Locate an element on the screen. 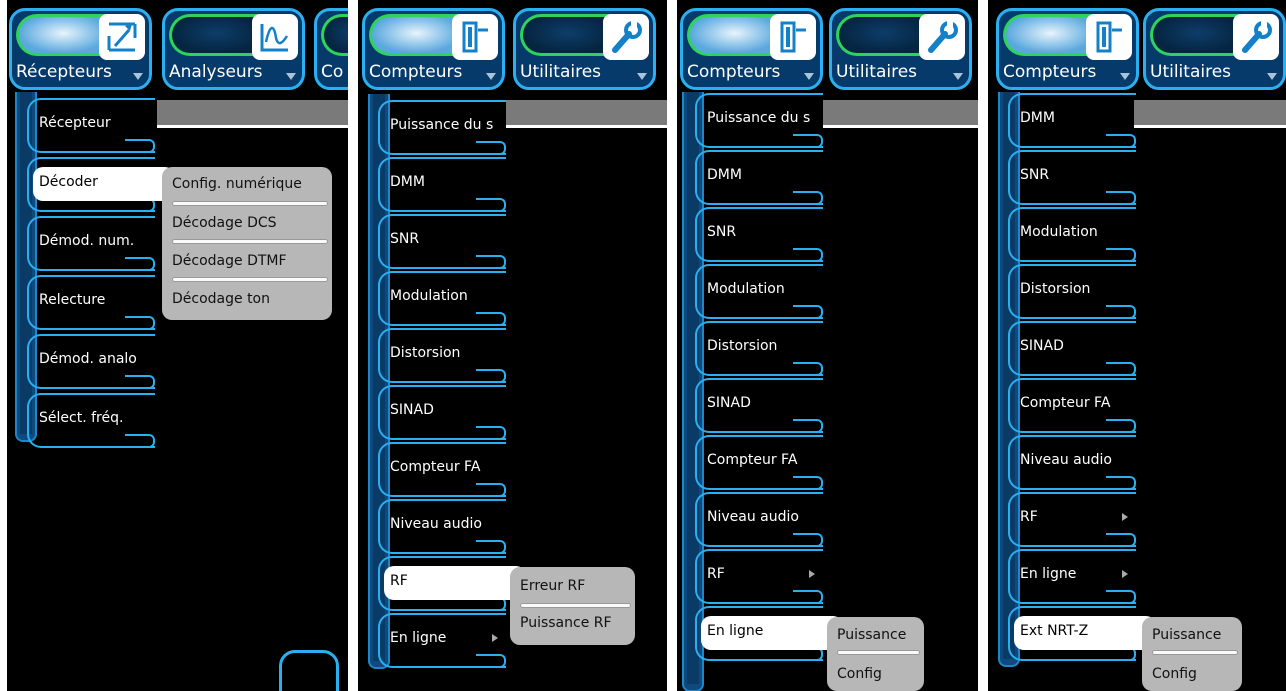 The width and height of the screenshot is (1286, 691). receivers-label: Récepteurs is located at coordinates (64, 72).